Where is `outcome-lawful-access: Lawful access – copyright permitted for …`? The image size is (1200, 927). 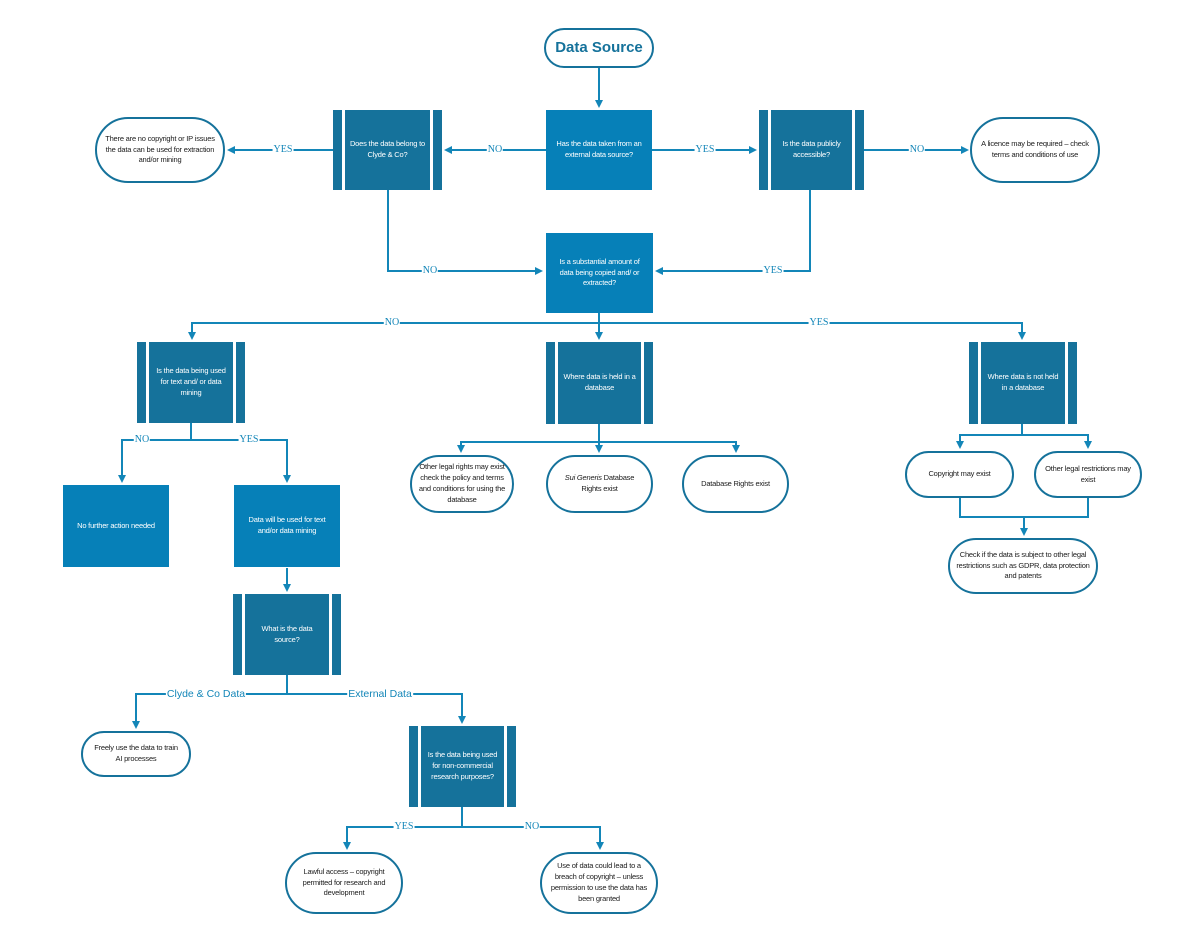
outcome-lawful-access: Lawful access – copyright permitted for … is located at coordinates (344, 883).